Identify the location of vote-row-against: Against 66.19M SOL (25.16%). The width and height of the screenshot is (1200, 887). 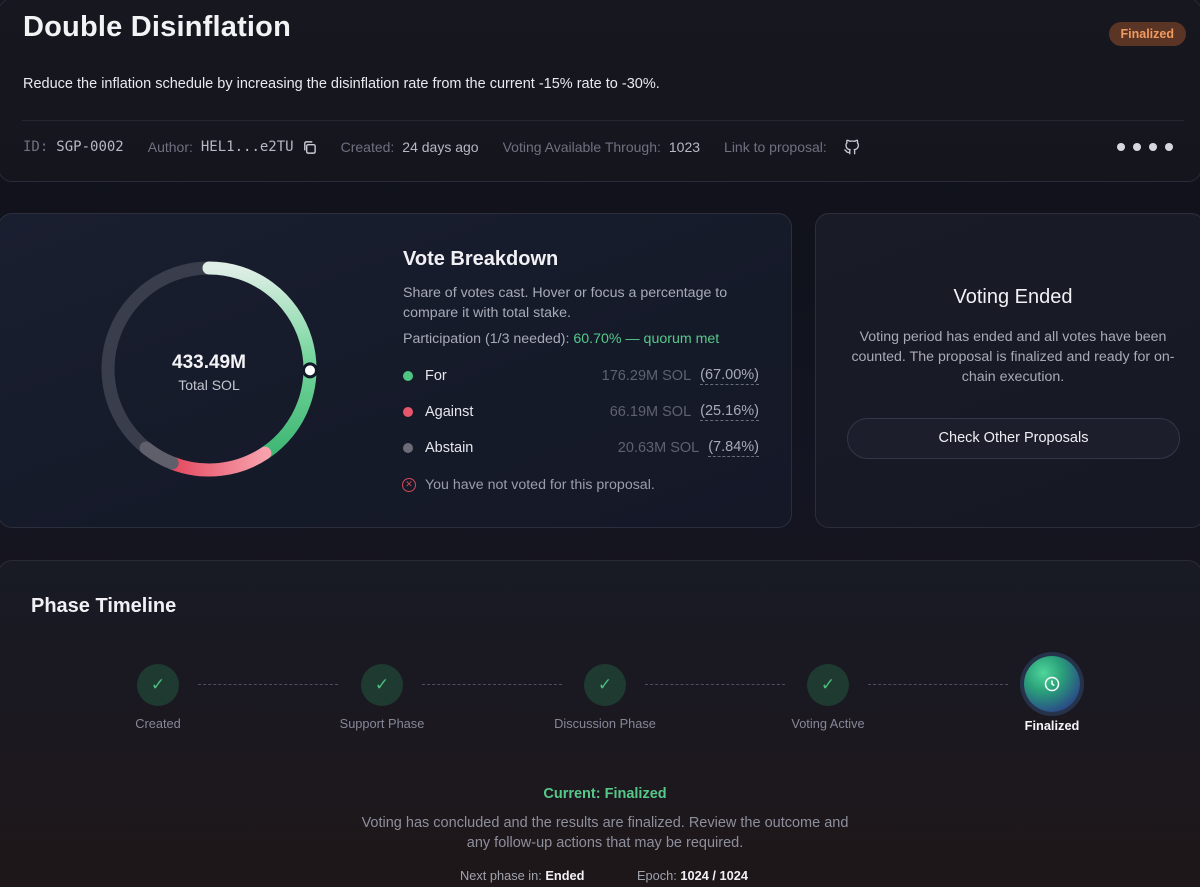
(581, 412).